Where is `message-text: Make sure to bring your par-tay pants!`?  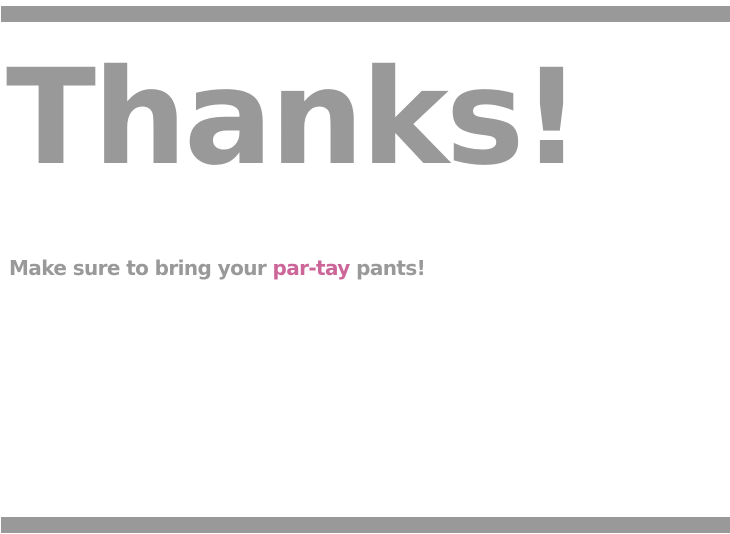
message-text: Make sure to bring your par-tay pants! is located at coordinates (217, 268).